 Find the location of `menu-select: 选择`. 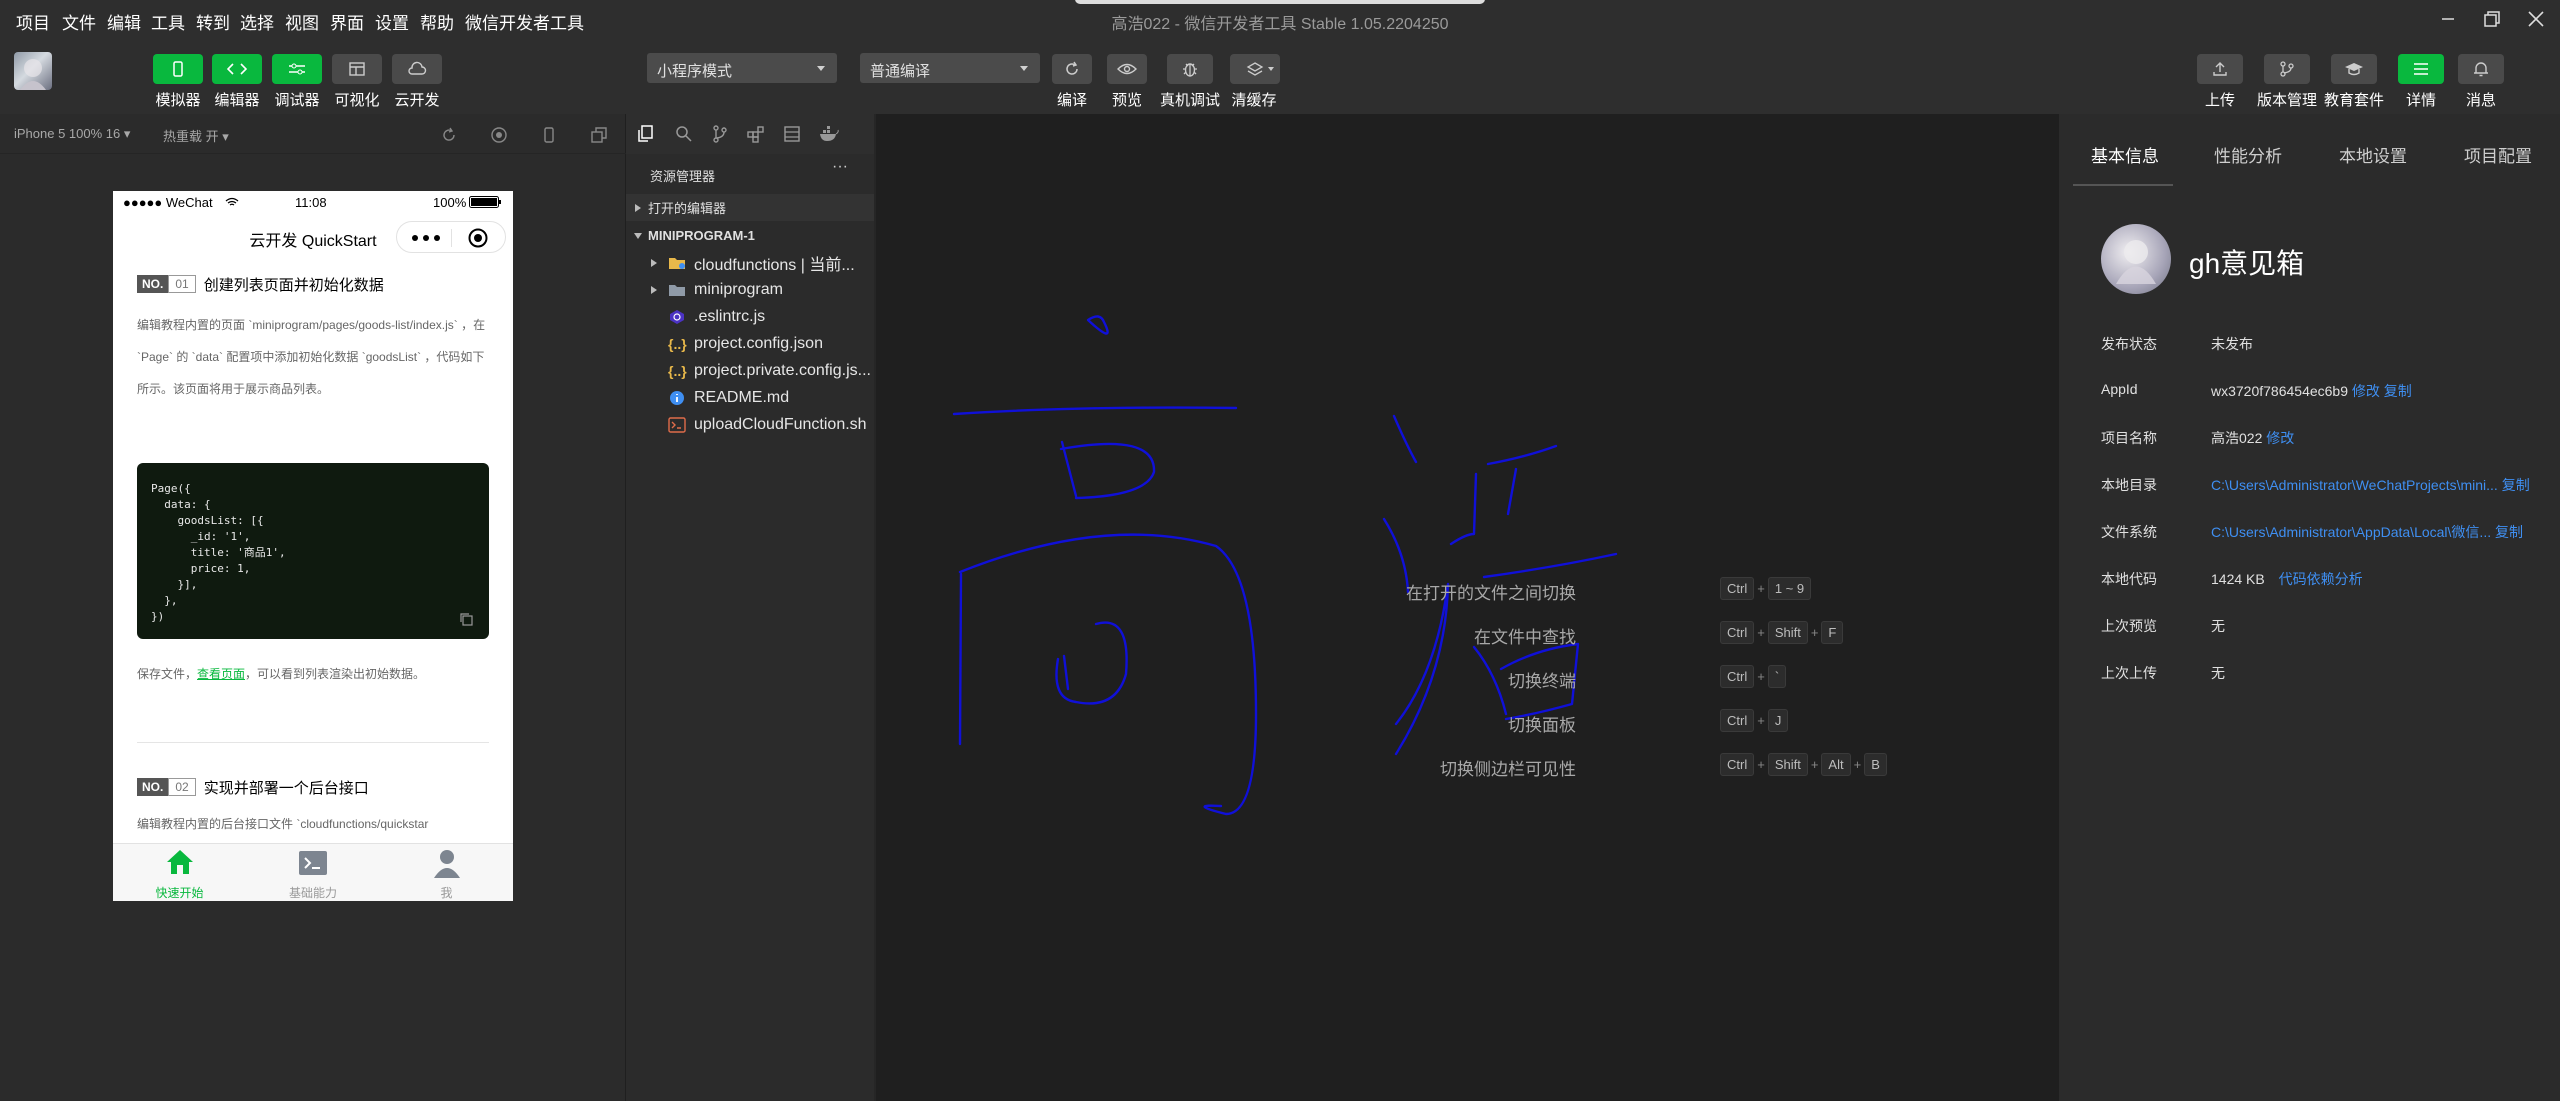

menu-select: 选择 is located at coordinates (257, 21).